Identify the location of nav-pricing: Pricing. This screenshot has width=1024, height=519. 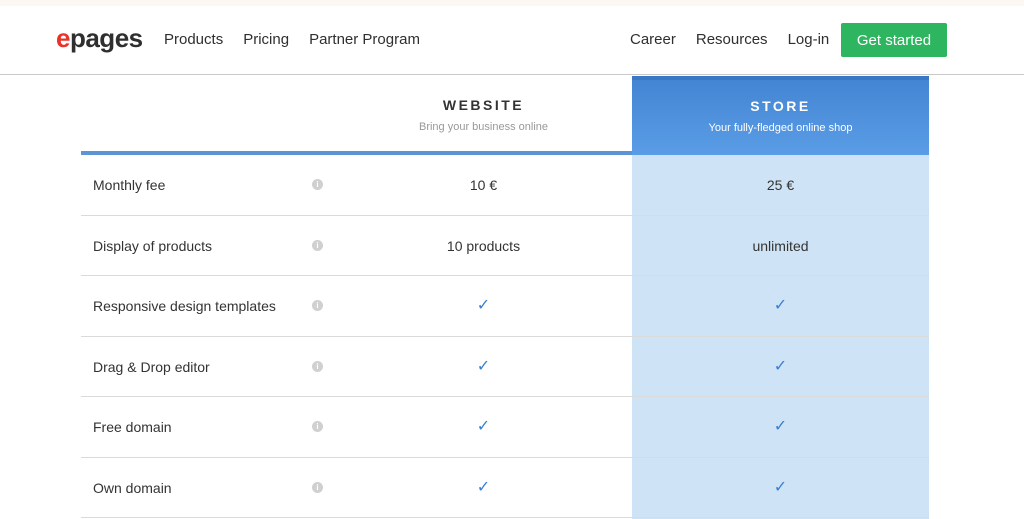
(266, 40).